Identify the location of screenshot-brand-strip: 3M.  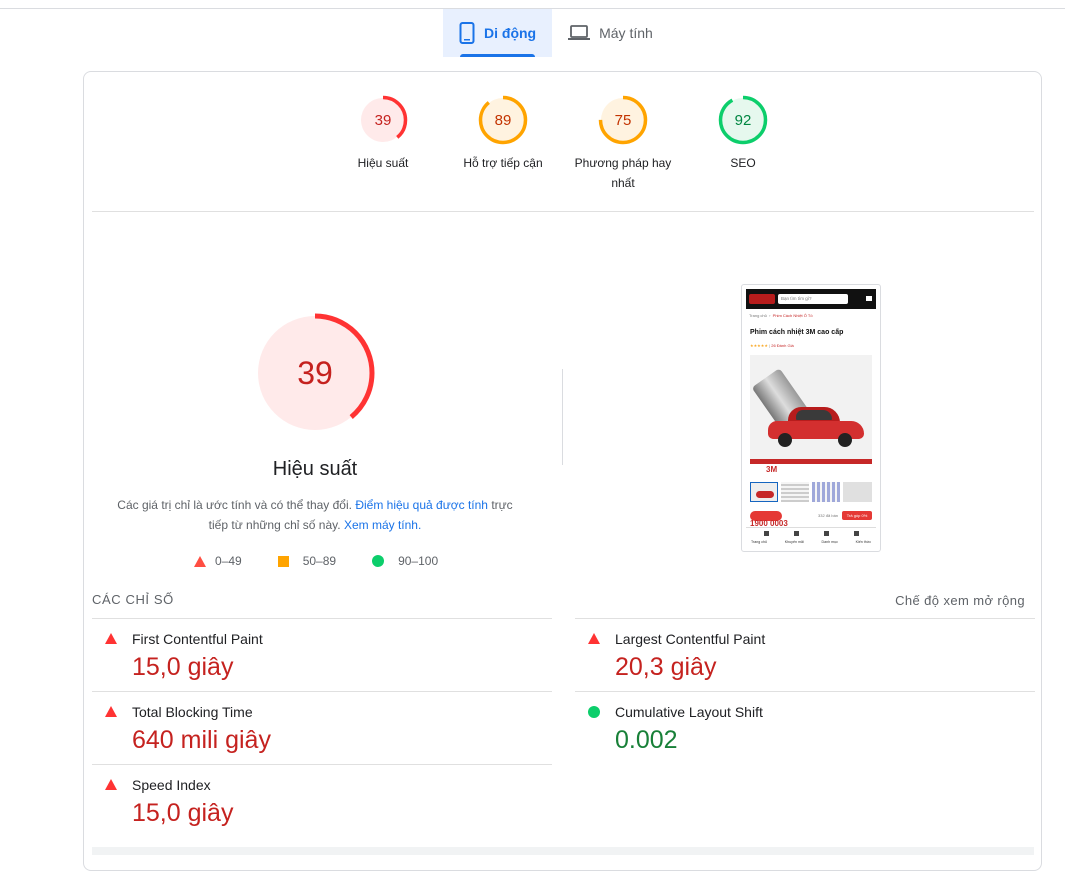
(811, 468).